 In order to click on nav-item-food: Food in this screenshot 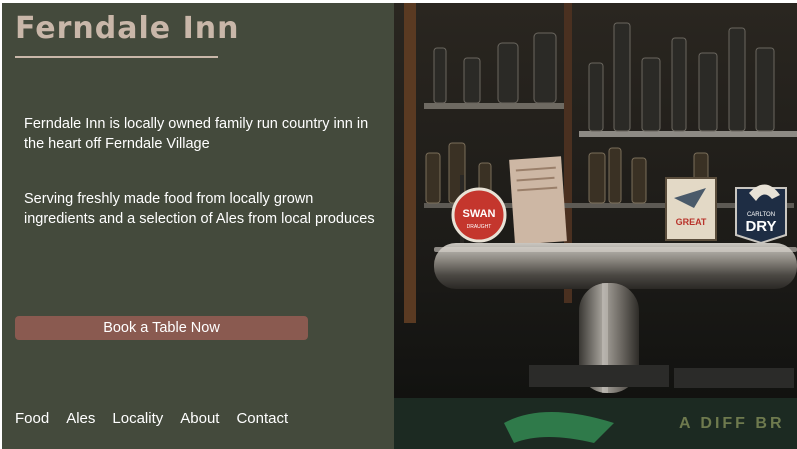, I will do `click(32, 418)`.